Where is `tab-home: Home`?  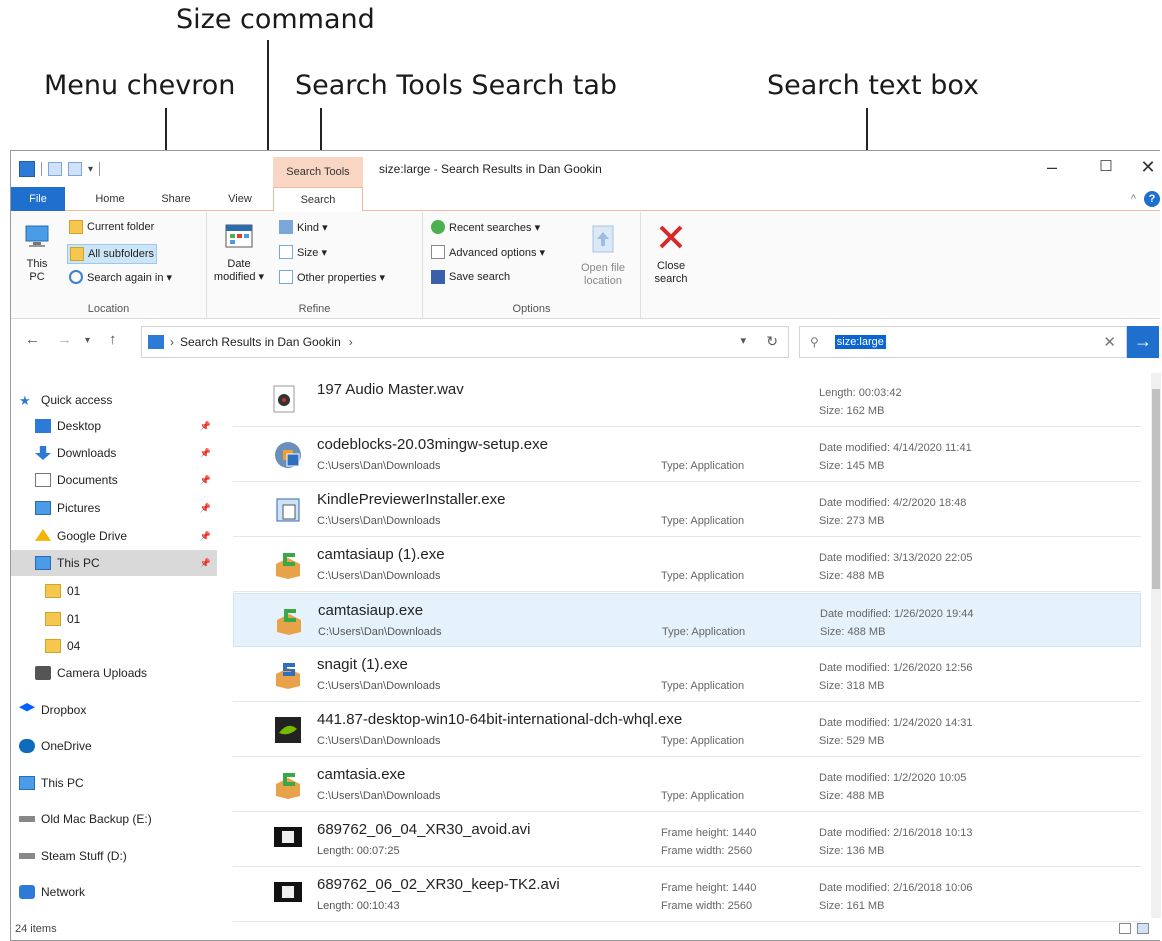
tab-home: Home is located at coordinates (110, 199).